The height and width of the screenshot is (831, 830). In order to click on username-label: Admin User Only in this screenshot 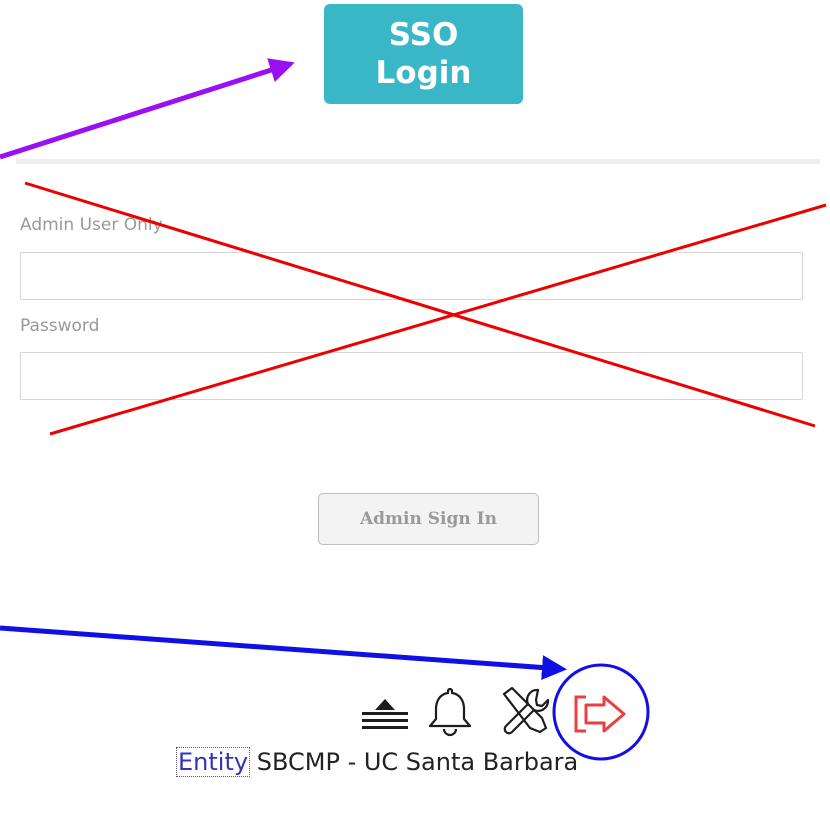, I will do `click(91, 225)`.